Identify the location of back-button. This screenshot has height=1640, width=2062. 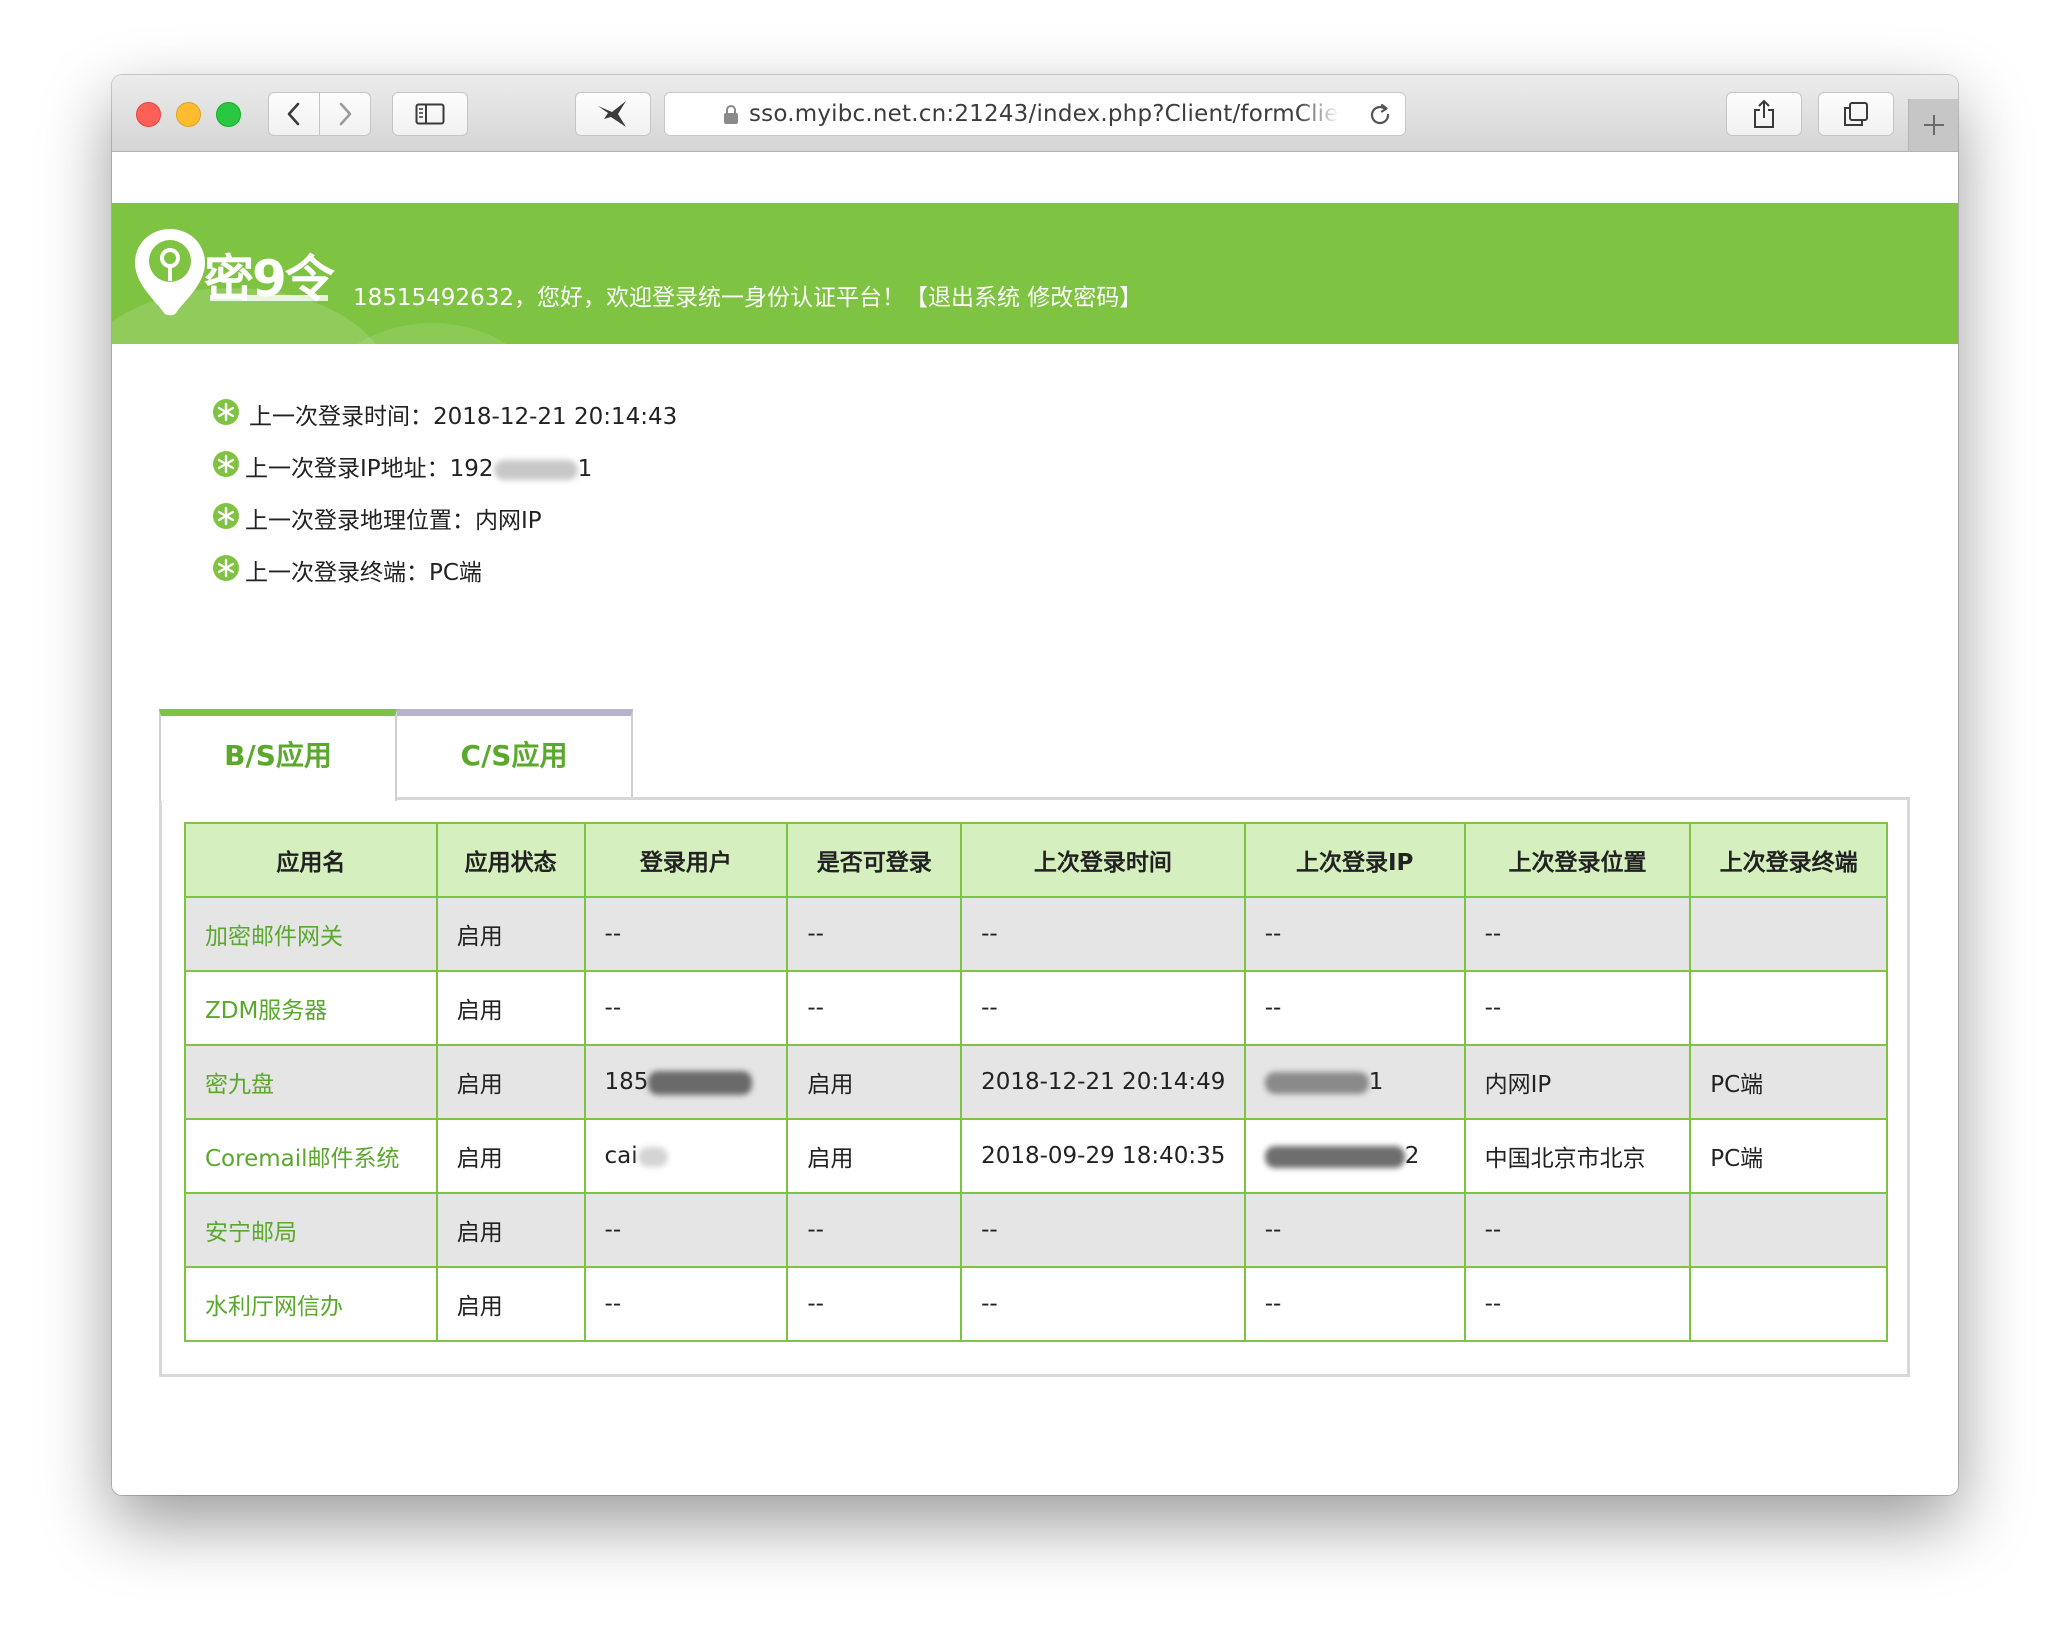
(294, 114).